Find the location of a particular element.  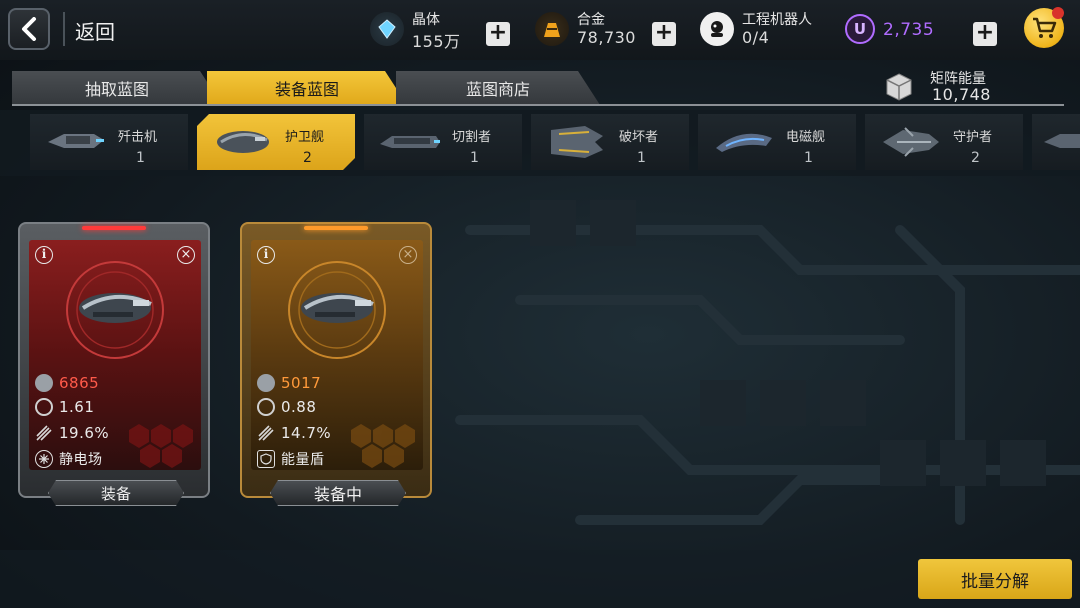

stat-speed: 1.61 is located at coordinates (64, 407).